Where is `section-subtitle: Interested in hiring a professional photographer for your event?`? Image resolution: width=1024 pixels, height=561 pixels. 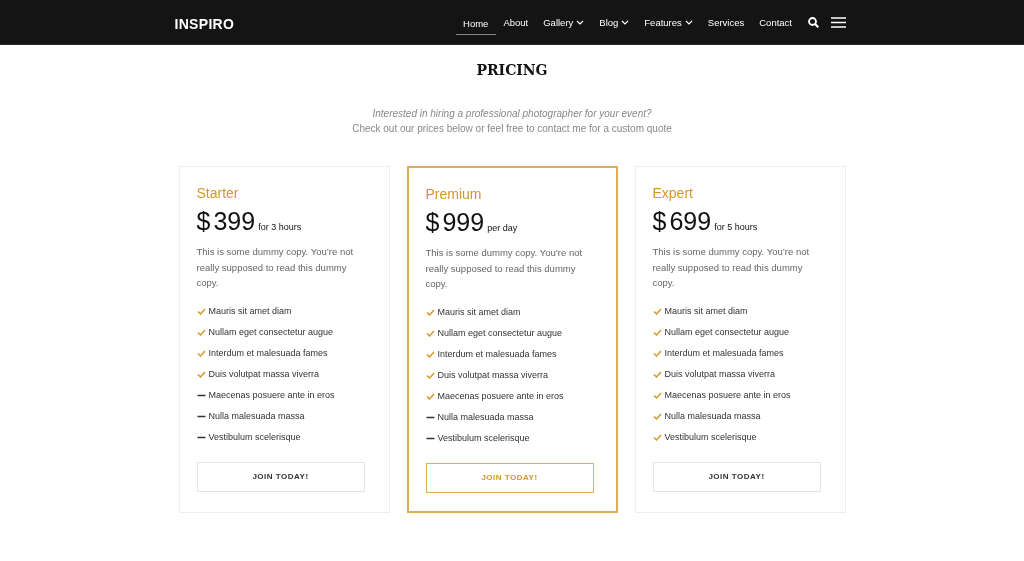 section-subtitle: Interested in hiring a professional photographer for your event? is located at coordinates (512, 113).